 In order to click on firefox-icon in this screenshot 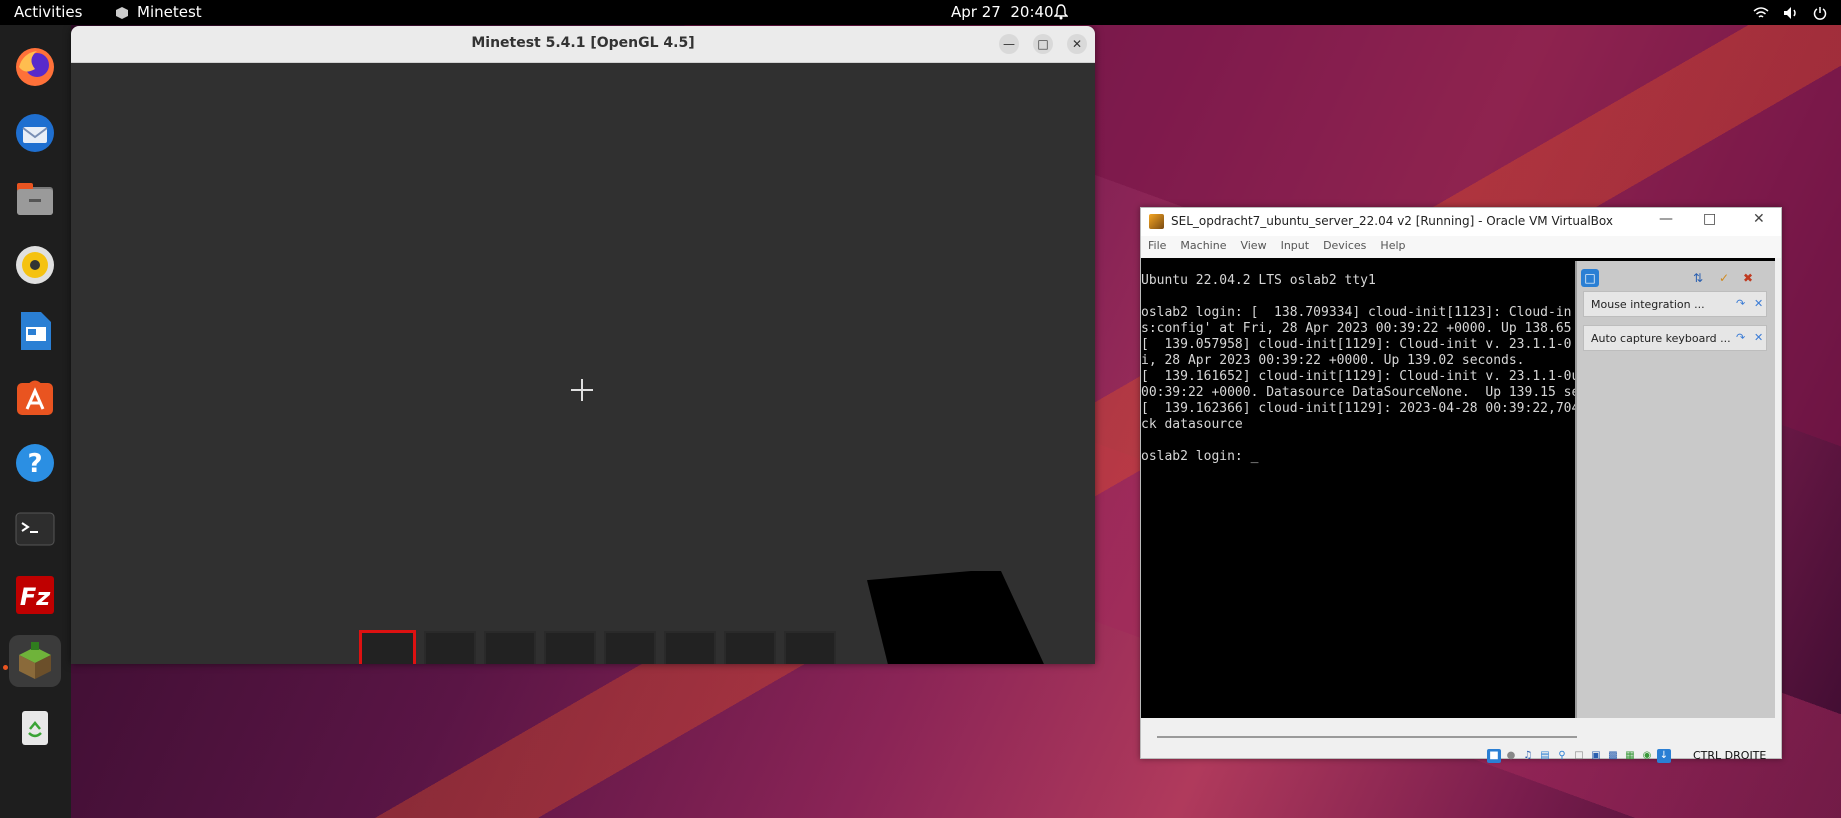, I will do `click(35, 67)`.